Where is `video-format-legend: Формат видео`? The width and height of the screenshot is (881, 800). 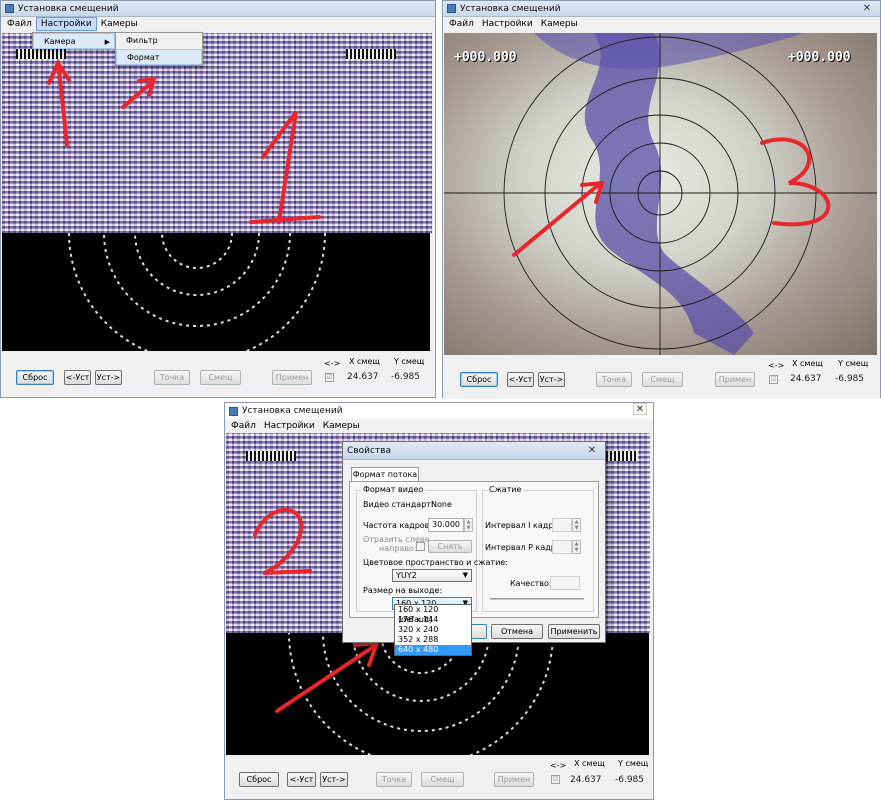
video-format-legend: Формат видео is located at coordinates (393, 489).